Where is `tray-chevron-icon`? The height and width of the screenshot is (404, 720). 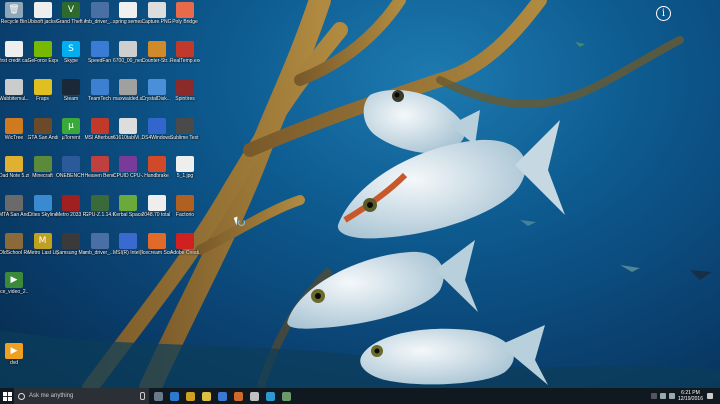
tray-chevron-icon is located at coordinates (653, 396).